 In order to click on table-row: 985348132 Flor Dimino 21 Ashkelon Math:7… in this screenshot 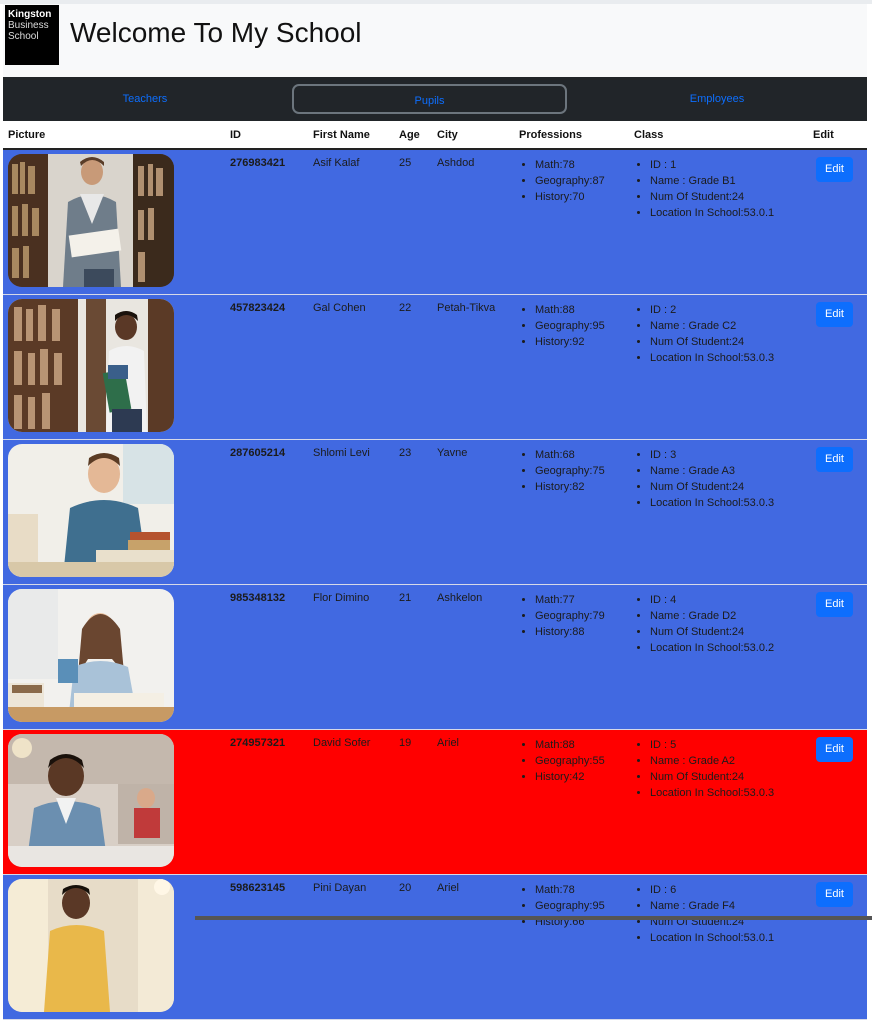, I will do `click(435, 657)`.